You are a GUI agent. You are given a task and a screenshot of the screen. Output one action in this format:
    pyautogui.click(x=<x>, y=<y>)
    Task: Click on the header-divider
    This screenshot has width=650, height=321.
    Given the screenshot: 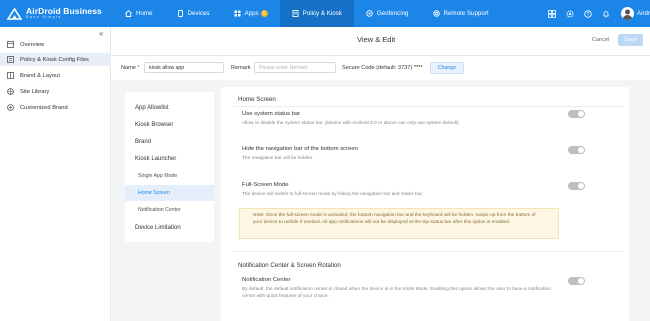 What is the action you would take?
    pyautogui.click(x=380, y=55)
    